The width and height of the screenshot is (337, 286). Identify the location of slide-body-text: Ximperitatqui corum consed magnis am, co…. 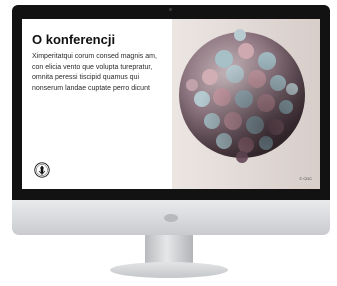
(94, 72).